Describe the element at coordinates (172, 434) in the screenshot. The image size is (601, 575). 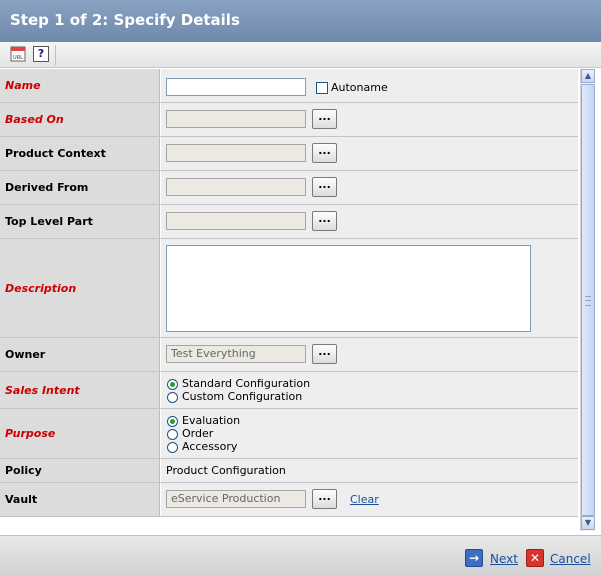
I see `purpose-order-radio` at that location.